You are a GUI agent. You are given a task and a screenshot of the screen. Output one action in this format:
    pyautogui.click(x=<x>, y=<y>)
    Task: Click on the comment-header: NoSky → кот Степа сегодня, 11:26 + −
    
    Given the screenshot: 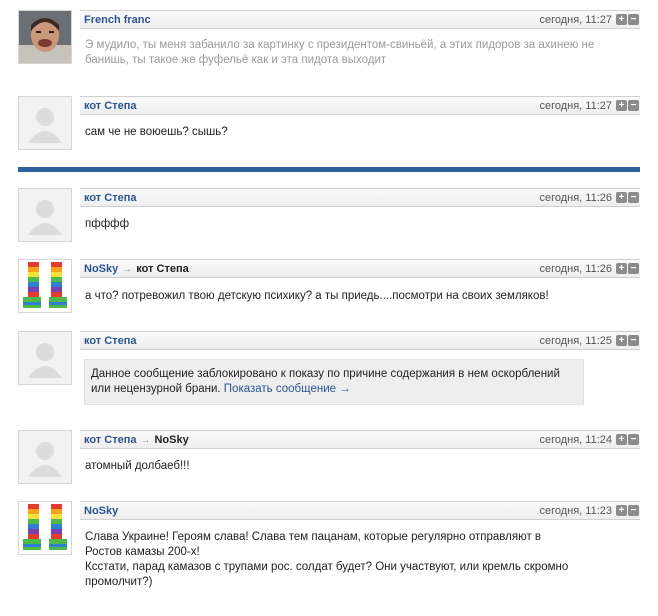 What is the action you would take?
    pyautogui.click(x=360, y=268)
    